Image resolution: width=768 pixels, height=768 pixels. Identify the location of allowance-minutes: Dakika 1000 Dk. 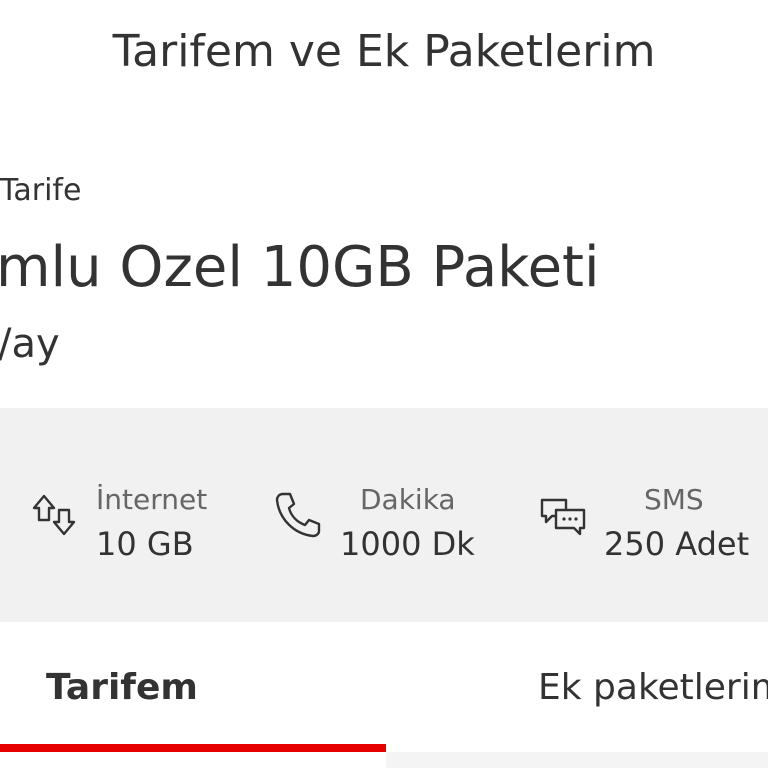
(375, 525).